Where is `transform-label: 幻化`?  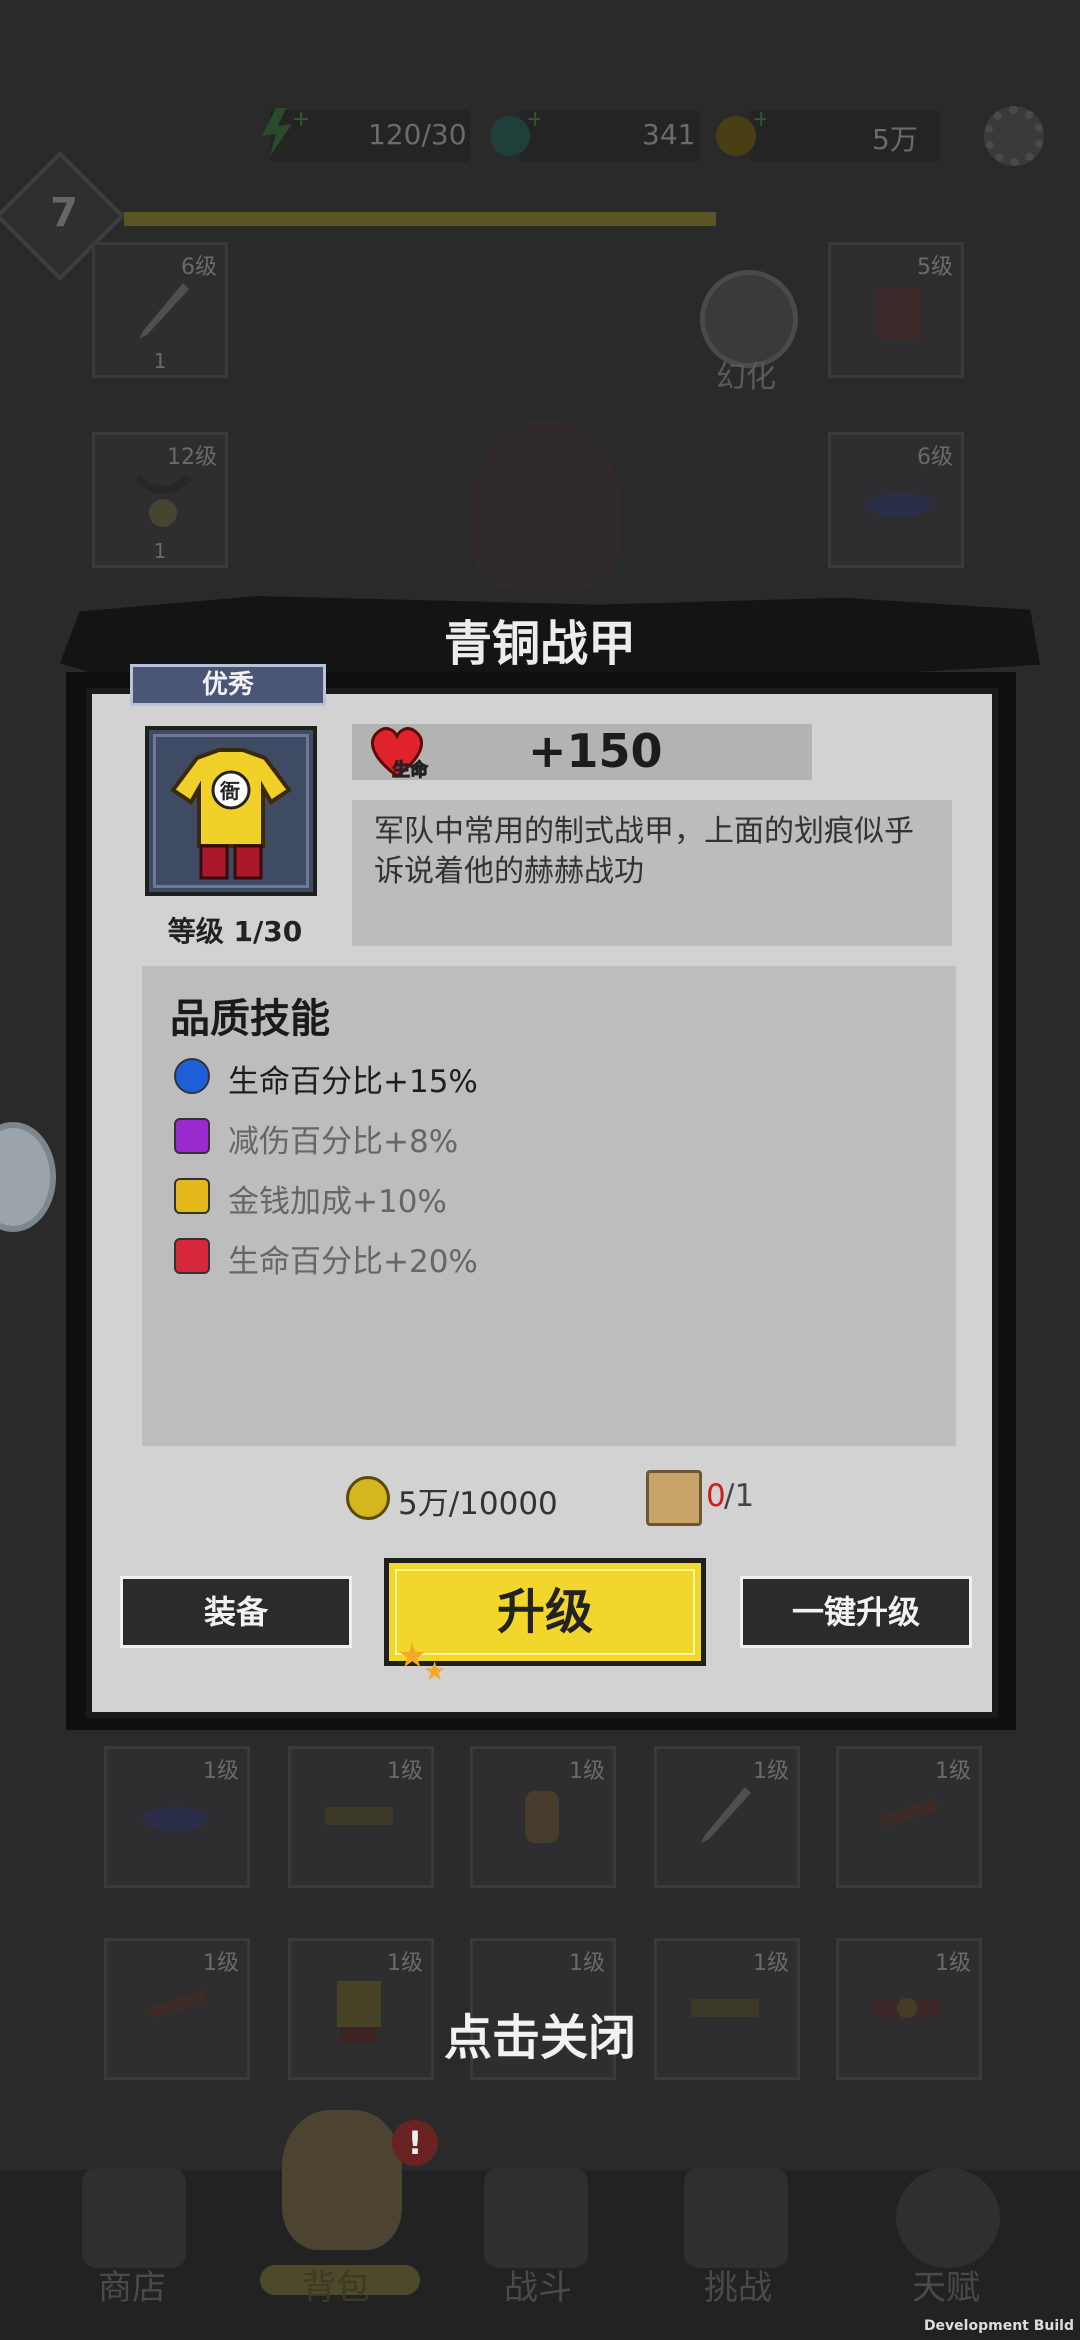 transform-label: 幻化 is located at coordinates (746, 377).